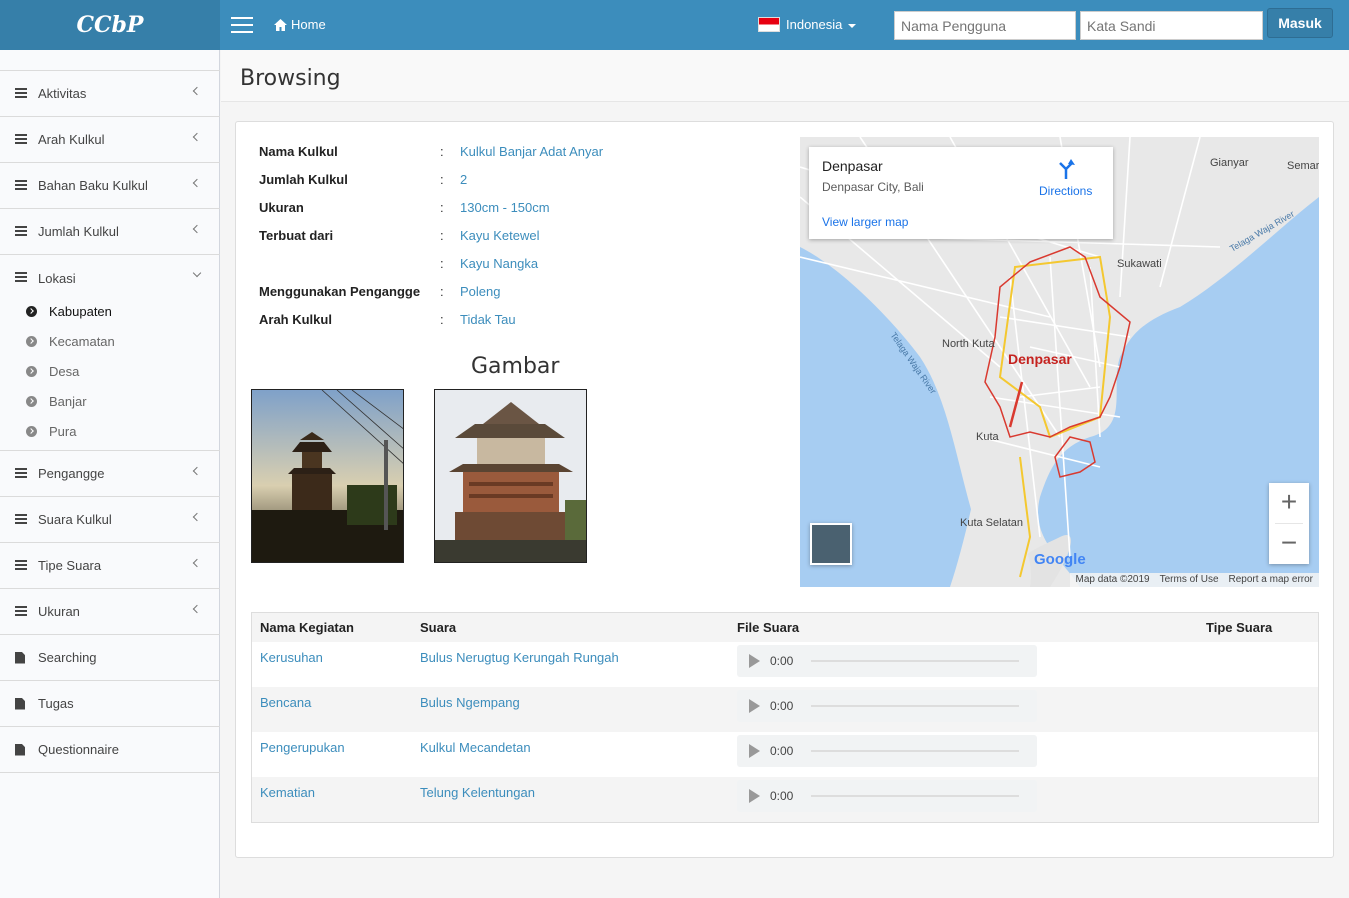 The image size is (1349, 898). I want to click on info-value: 2, so click(463, 186).